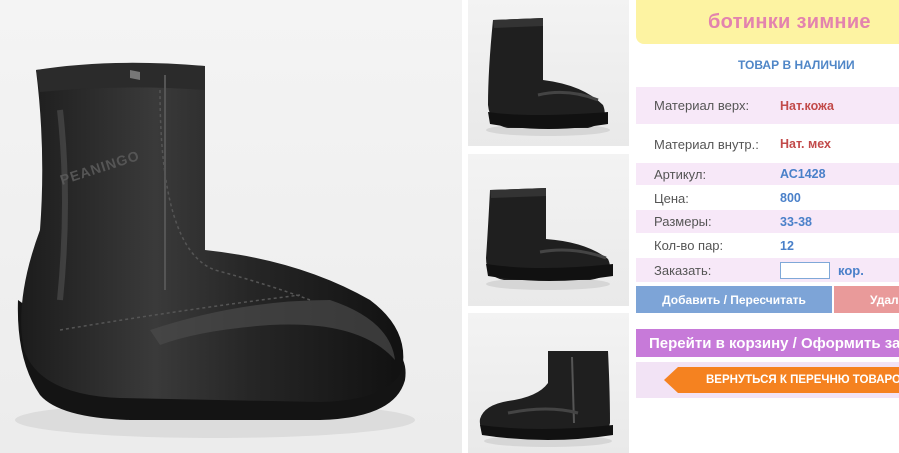 The width and height of the screenshot is (899, 453). What do you see at coordinates (689, 245) in the screenshot?
I see `spec-label: Кол-во пар:` at bounding box center [689, 245].